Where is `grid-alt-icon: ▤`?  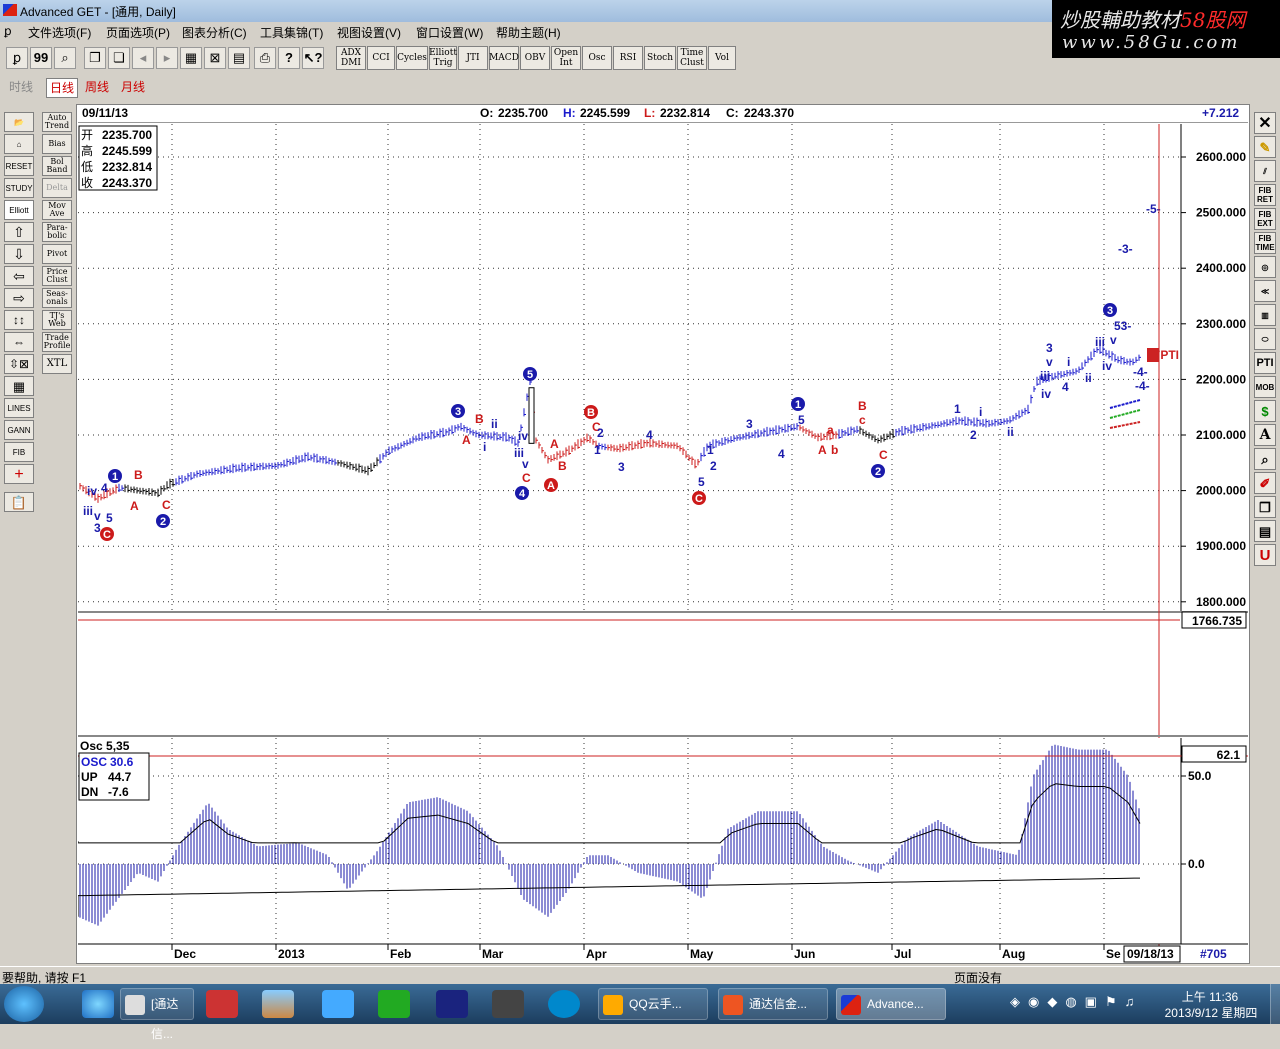
grid-alt-icon: ▤ is located at coordinates (239, 58).